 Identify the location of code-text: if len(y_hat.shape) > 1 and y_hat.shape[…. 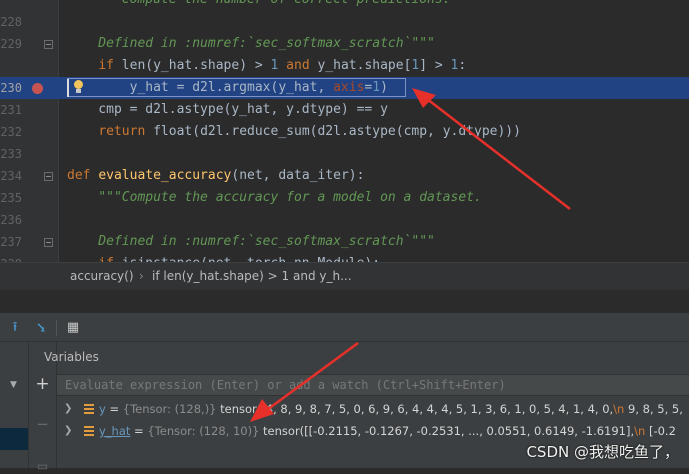
(266, 66).